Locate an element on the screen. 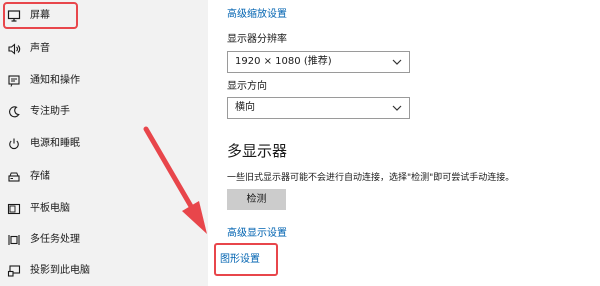 The height and width of the screenshot is (286, 600). sidebar-item-label: 存储 is located at coordinates (40, 176).